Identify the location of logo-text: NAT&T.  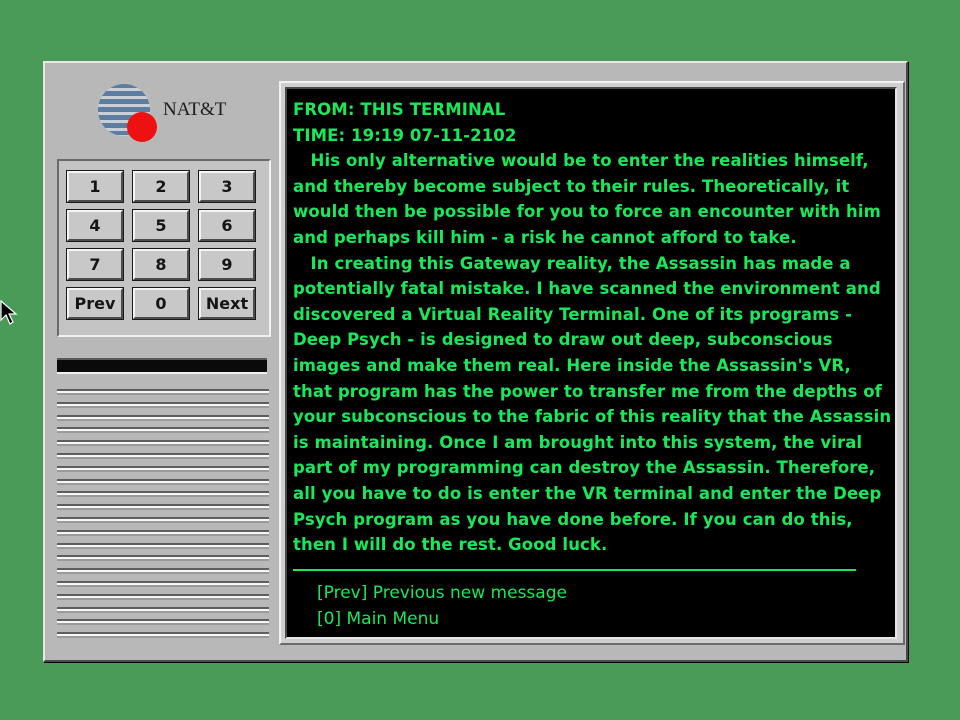
(195, 109).